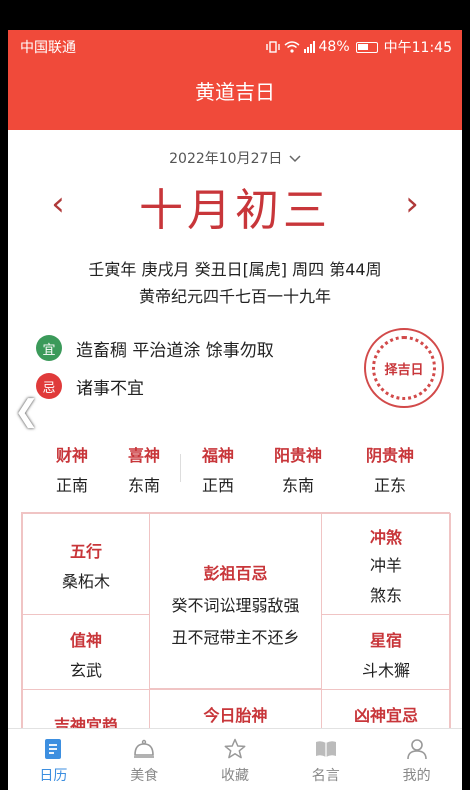 The width and height of the screenshot is (470, 790). I want to click on tab-label: 名言, so click(325, 776).